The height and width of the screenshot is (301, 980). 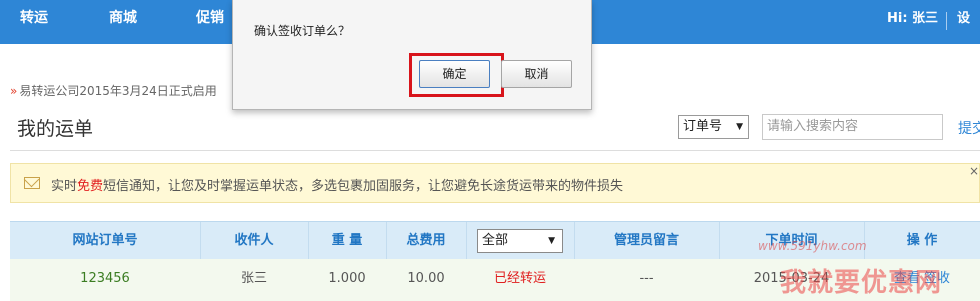 I want to click on header-order-no: 网站订单号, so click(x=105, y=240).